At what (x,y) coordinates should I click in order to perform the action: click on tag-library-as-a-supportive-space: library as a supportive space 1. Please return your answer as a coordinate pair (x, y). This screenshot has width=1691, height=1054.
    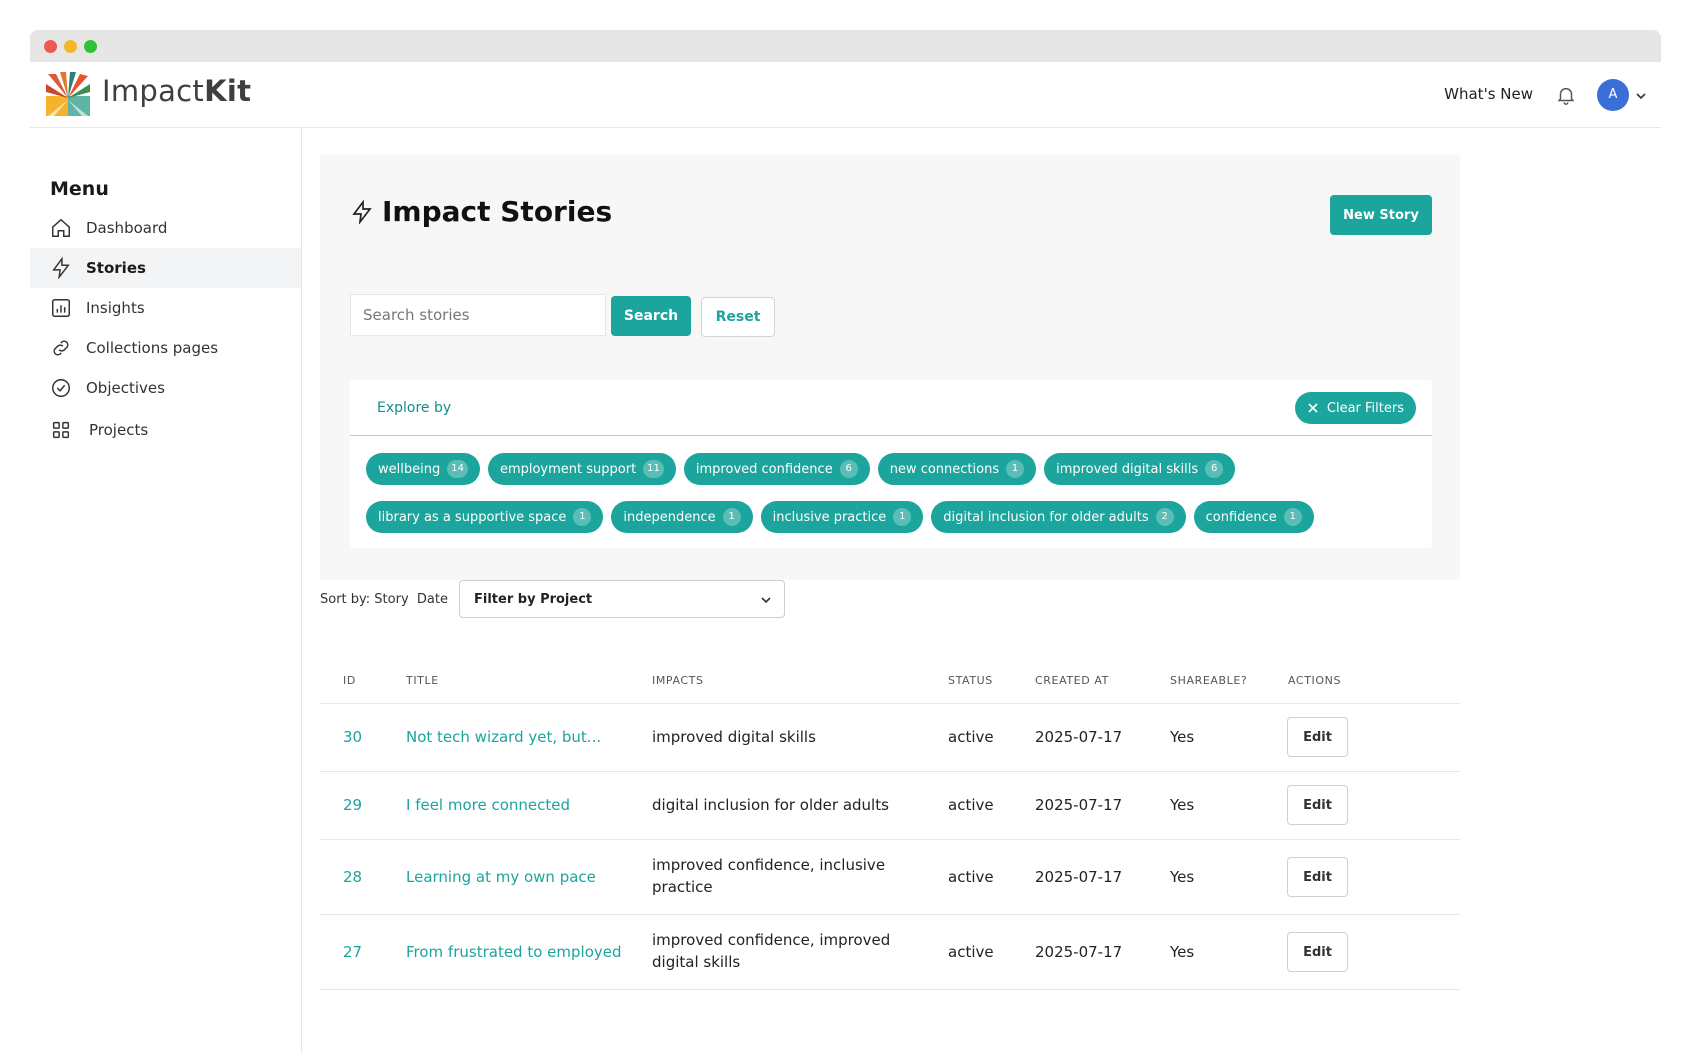
    Looking at the image, I should click on (485, 517).